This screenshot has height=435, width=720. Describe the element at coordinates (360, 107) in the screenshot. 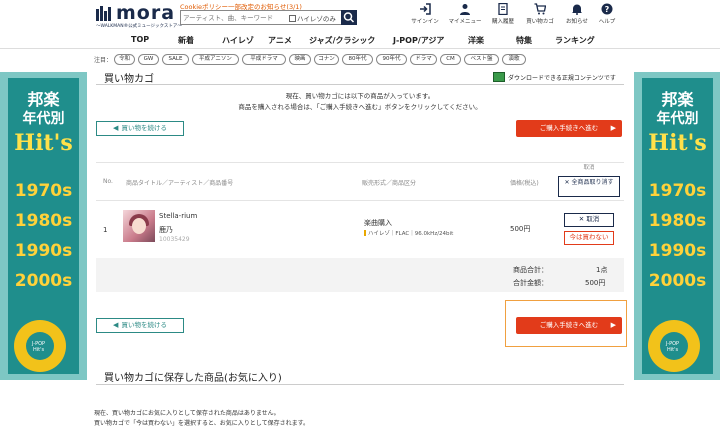

I see `cart-info-2: 商品を購入される場合は、「ご購入手続きへ進む」ボタンをクリックしてください。` at that location.